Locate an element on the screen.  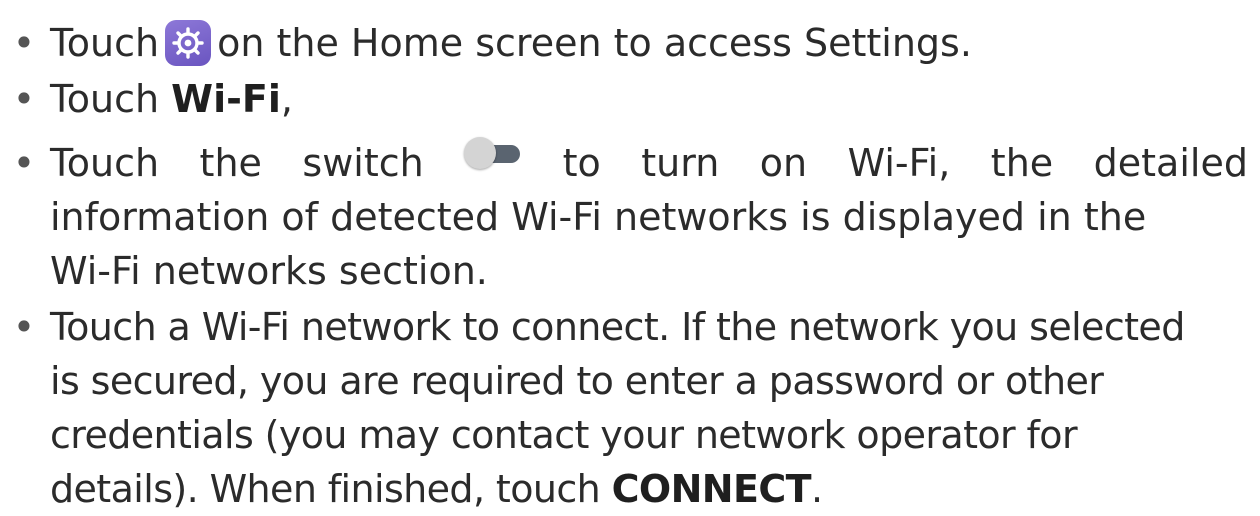
text-suffix: . is located at coordinates (816, 489).